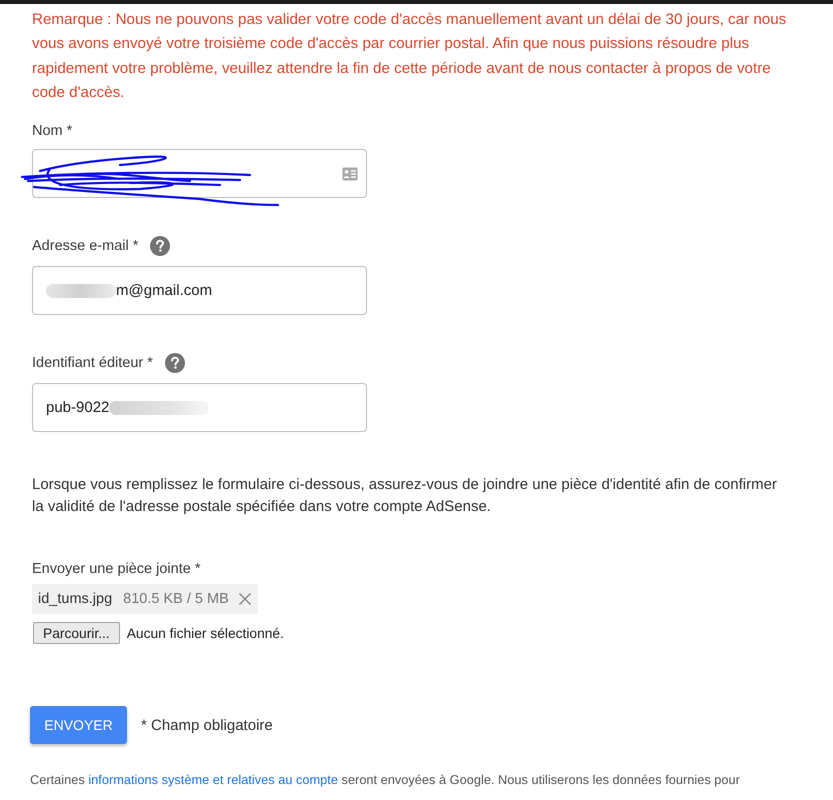  What do you see at coordinates (52, 131) in the screenshot?
I see `field-label: Nom *` at bounding box center [52, 131].